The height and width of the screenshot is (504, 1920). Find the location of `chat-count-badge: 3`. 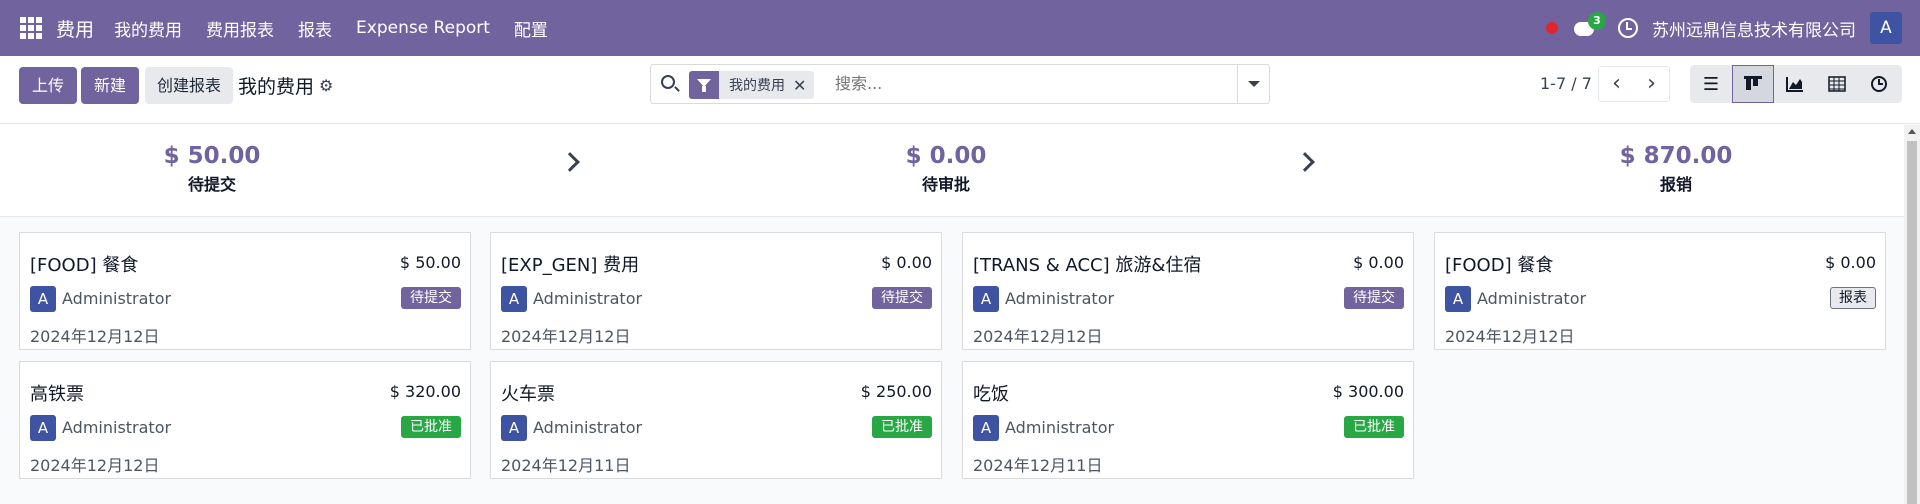

chat-count-badge: 3 is located at coordinates (1597, 21).